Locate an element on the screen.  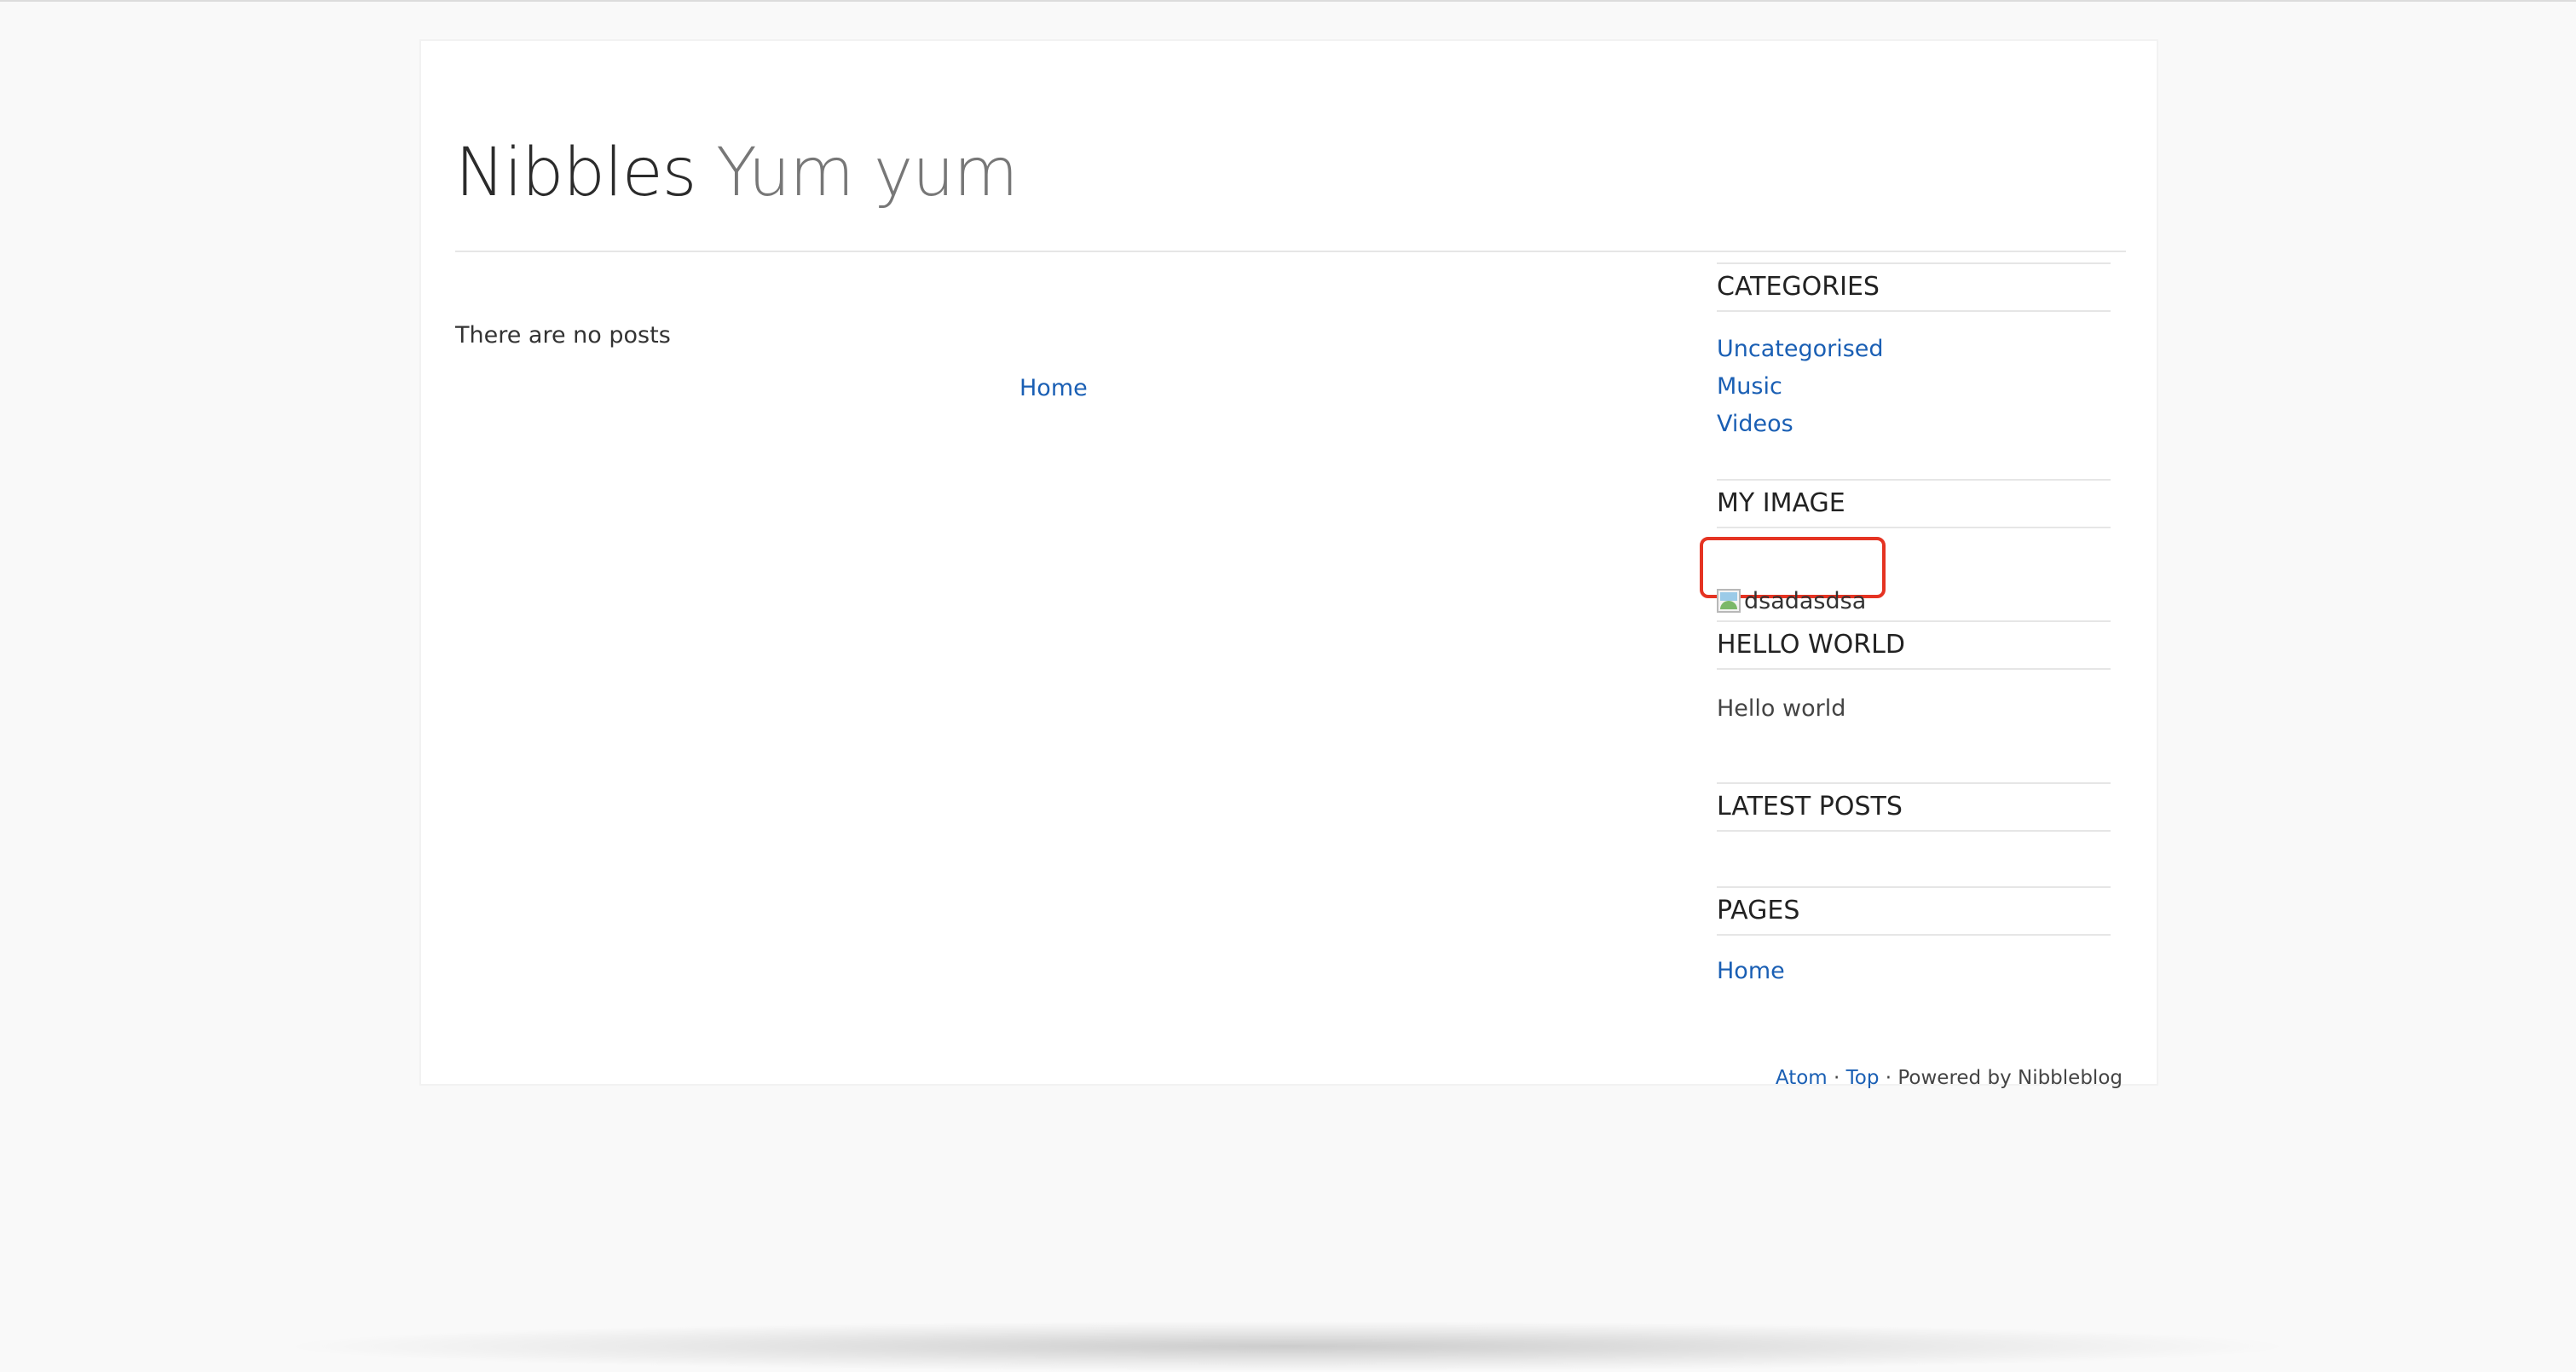
my-image: dsadasdsa is located at coordinates (1791, 600).